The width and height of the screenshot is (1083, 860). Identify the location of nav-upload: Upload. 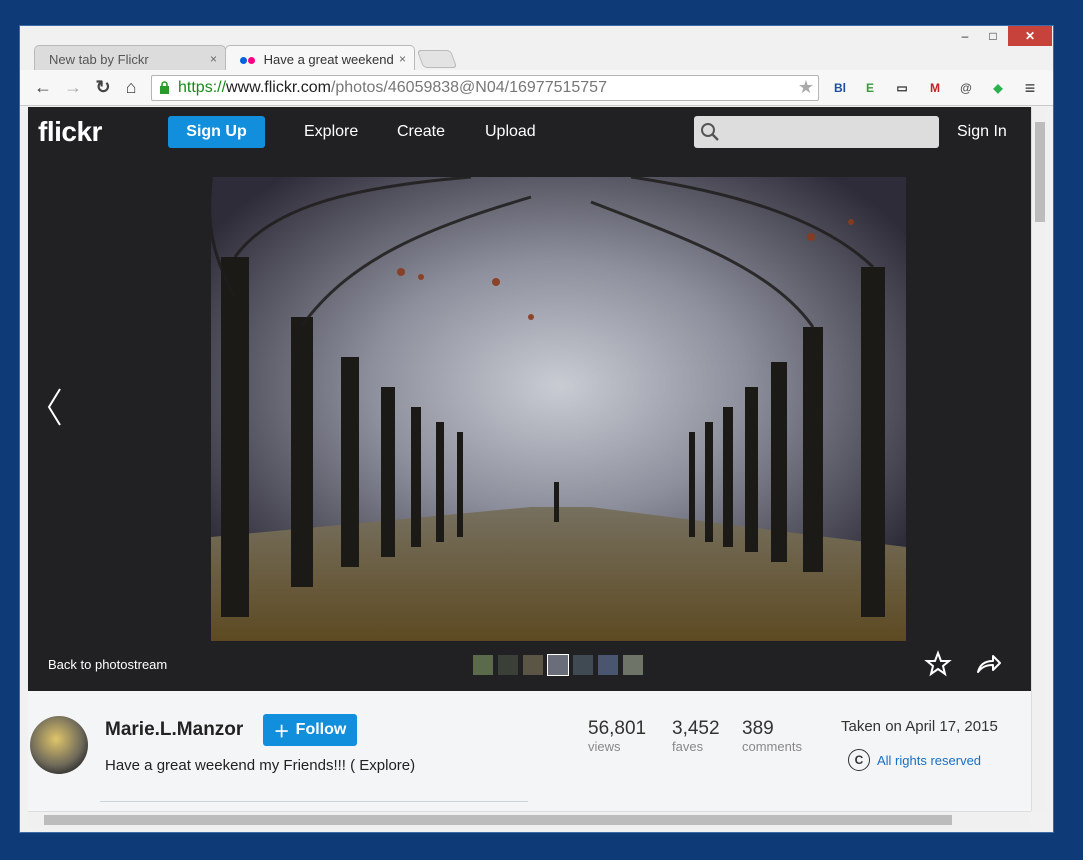
(510, 132).